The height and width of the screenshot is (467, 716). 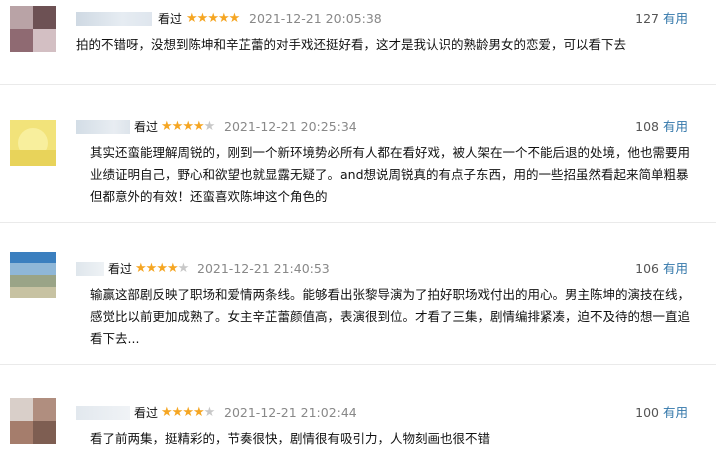 What do you see at coordinates (647, 268) in the screenshot?
I see `useful-count: 106` at bounding box center [647, 268].